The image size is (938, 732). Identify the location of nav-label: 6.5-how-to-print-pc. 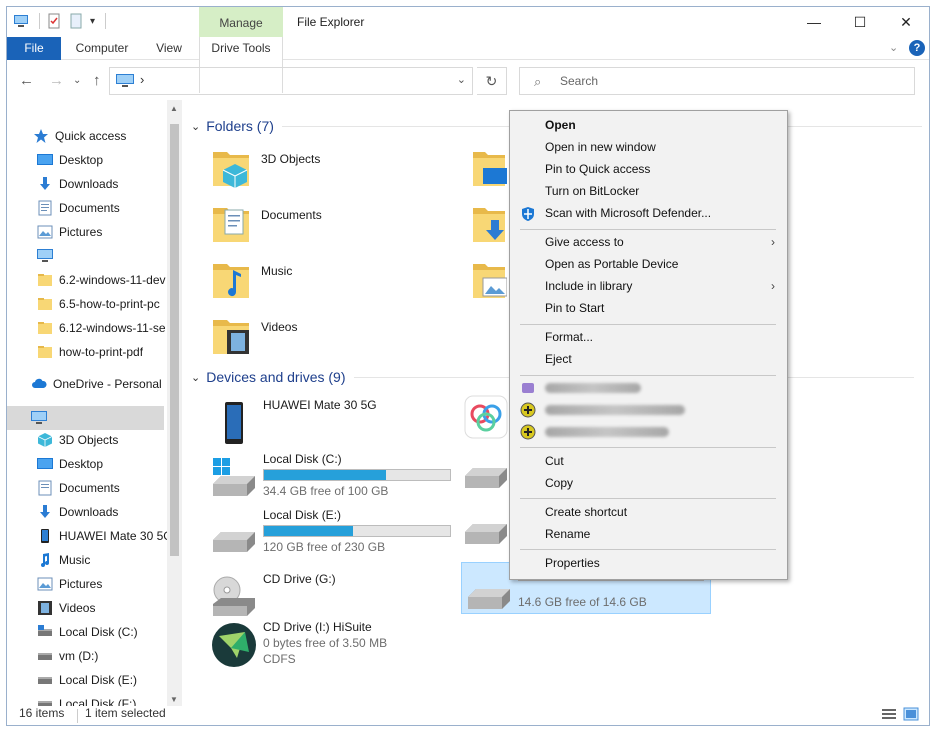
(109, 304).